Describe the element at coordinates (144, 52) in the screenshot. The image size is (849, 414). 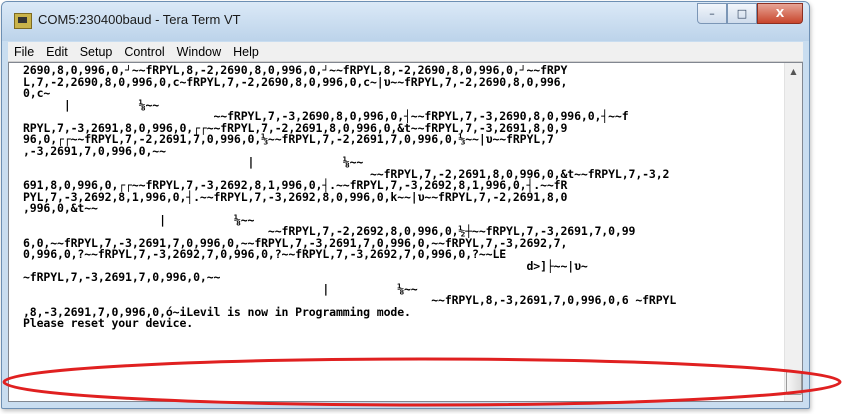
I see `menu-control: Control` at that location.